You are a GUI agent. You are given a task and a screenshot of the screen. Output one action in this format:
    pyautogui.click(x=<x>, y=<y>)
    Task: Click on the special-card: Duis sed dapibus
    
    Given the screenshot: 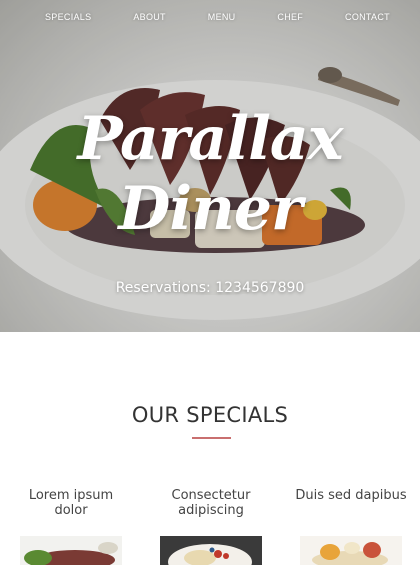 What is the action you would take?
    pyautogui.click(x=351, y=526)
    